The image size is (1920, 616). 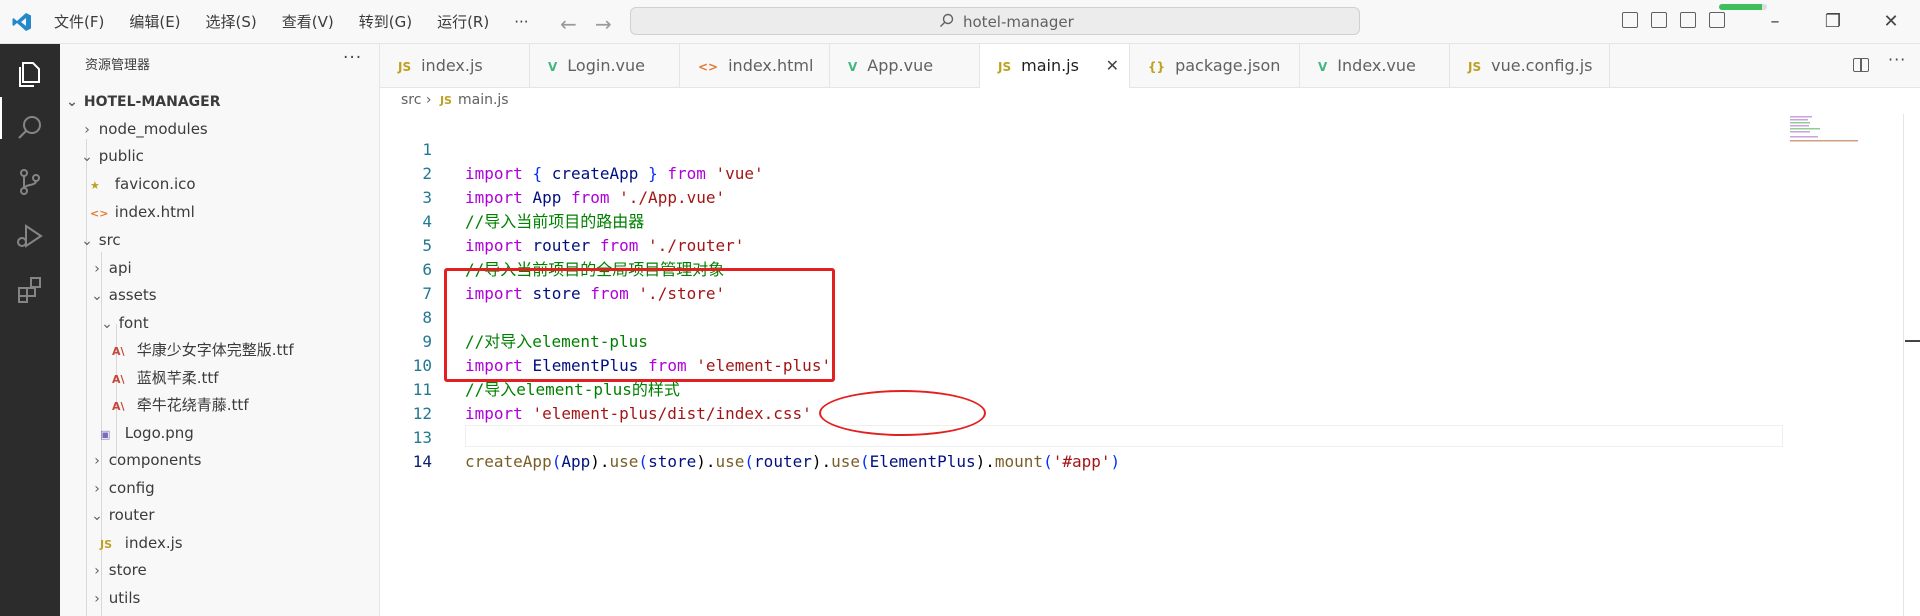 I want to click on file-router-index-js: JS index.js, so click(x=141, y=543).